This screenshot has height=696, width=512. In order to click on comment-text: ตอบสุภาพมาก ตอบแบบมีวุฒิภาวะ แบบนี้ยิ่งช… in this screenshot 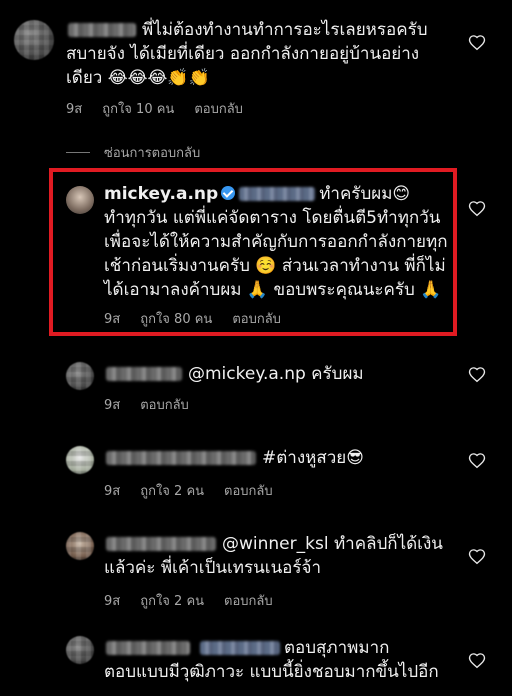, I will do `click(271, 660)`.